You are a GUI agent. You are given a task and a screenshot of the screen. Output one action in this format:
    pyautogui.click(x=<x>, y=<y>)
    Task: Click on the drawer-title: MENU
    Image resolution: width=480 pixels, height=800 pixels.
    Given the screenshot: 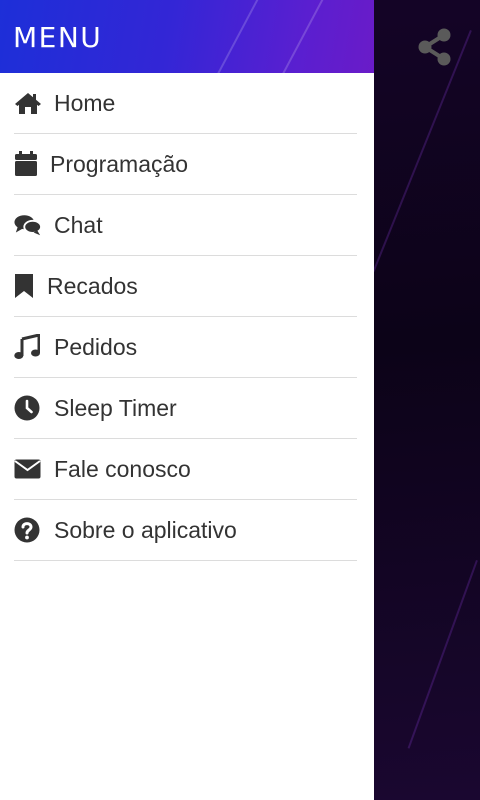 What is the action you would take?
    pyautogui.click(x=58, y=37)
    